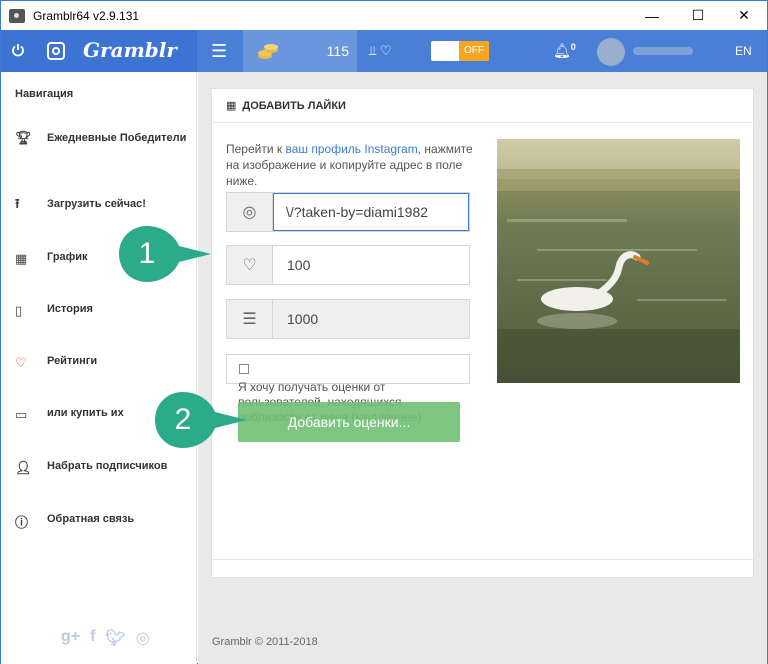 This screenshot has width=768, height=664. I want to click on nearby-checkbox, so click(244, 369).